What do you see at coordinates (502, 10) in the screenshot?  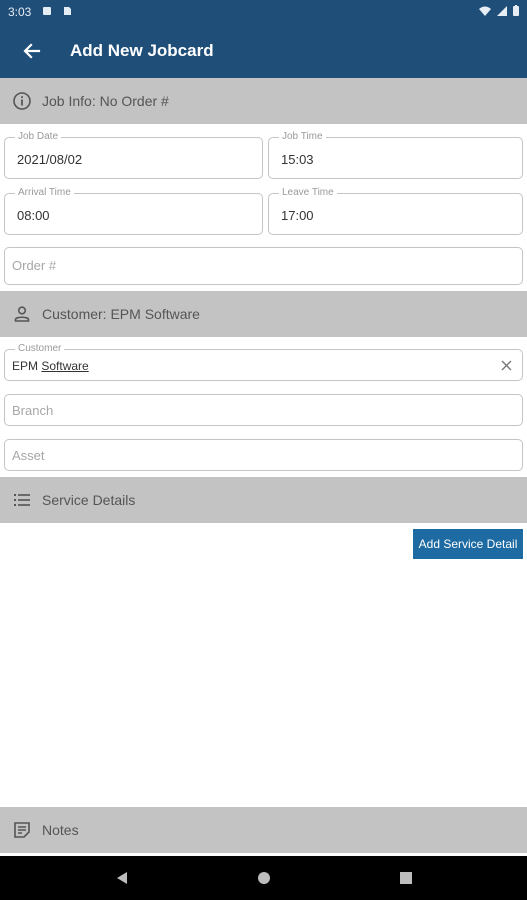 I see `signal-icon` at bounding box center [502, 10].